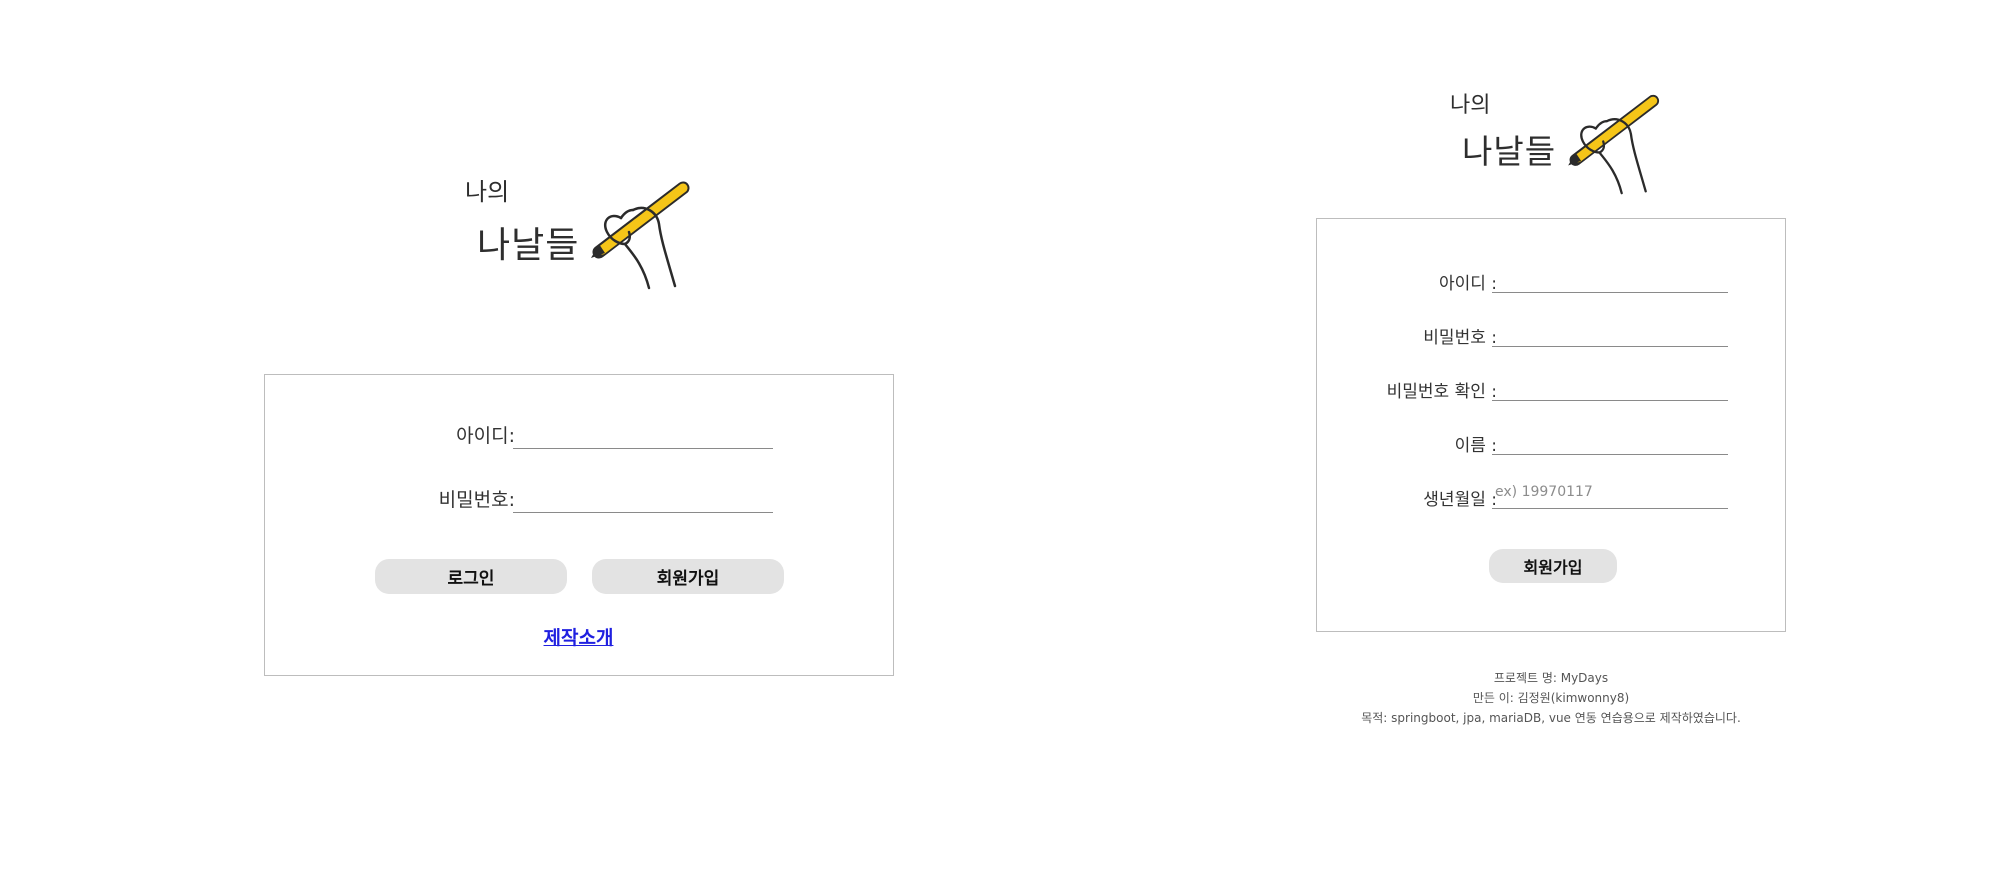 Image resolution: width=2000 pixels, height=886 pixels. Describe the element at coordinates (1565, 135) in the screenshot. I see `logo-right: 나의 나날들` at that location.